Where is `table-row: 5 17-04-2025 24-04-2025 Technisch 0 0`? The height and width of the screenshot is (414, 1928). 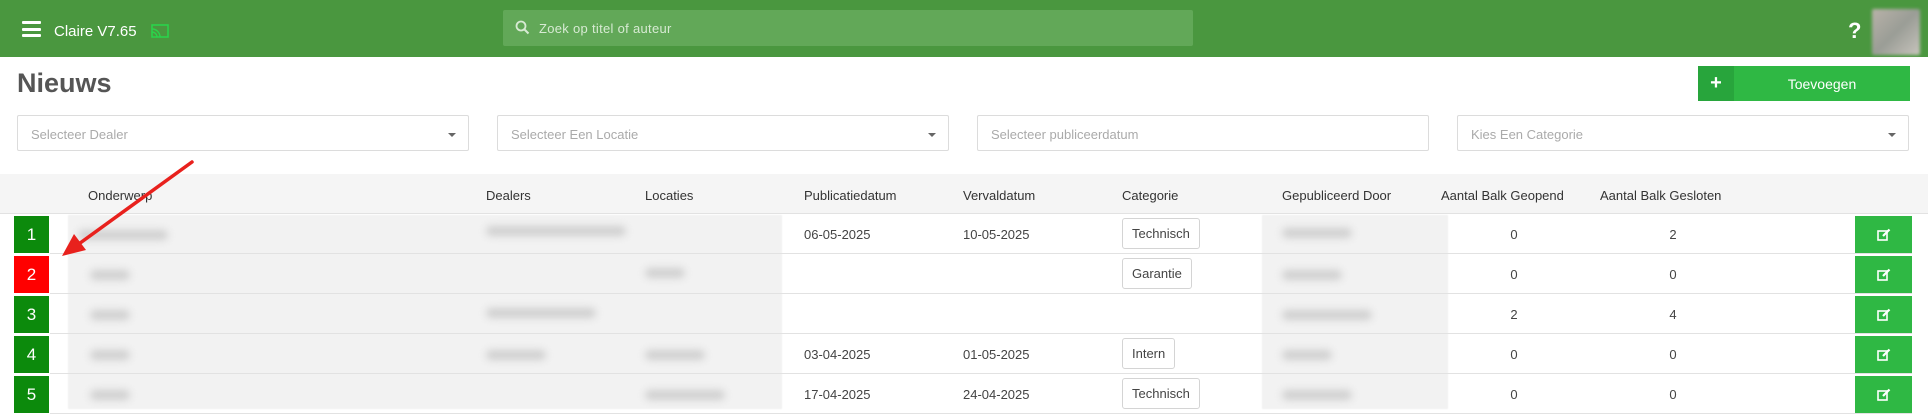 table-row: 5 17-04-2025 24-04-2025 Technisch 0 0 is located at coordinates (964, 394).